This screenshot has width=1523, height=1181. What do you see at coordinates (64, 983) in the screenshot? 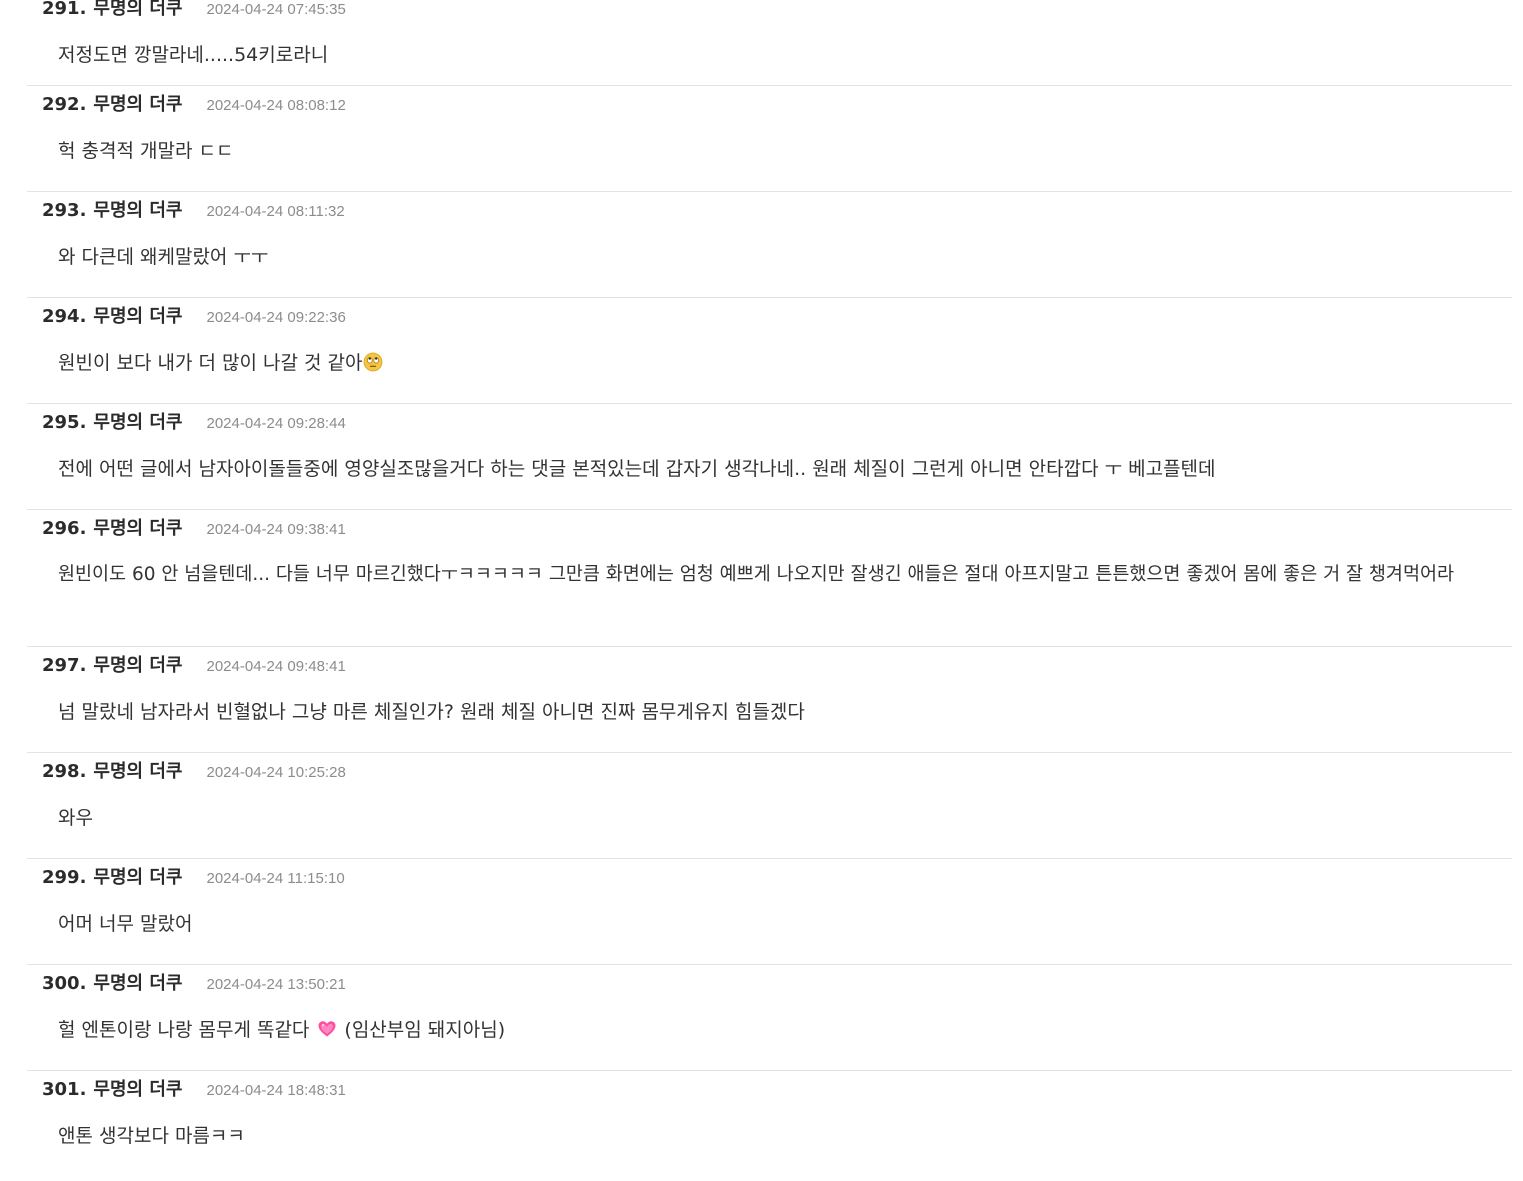
I see `comment-number: 300.` at bounding box center [64, 983].